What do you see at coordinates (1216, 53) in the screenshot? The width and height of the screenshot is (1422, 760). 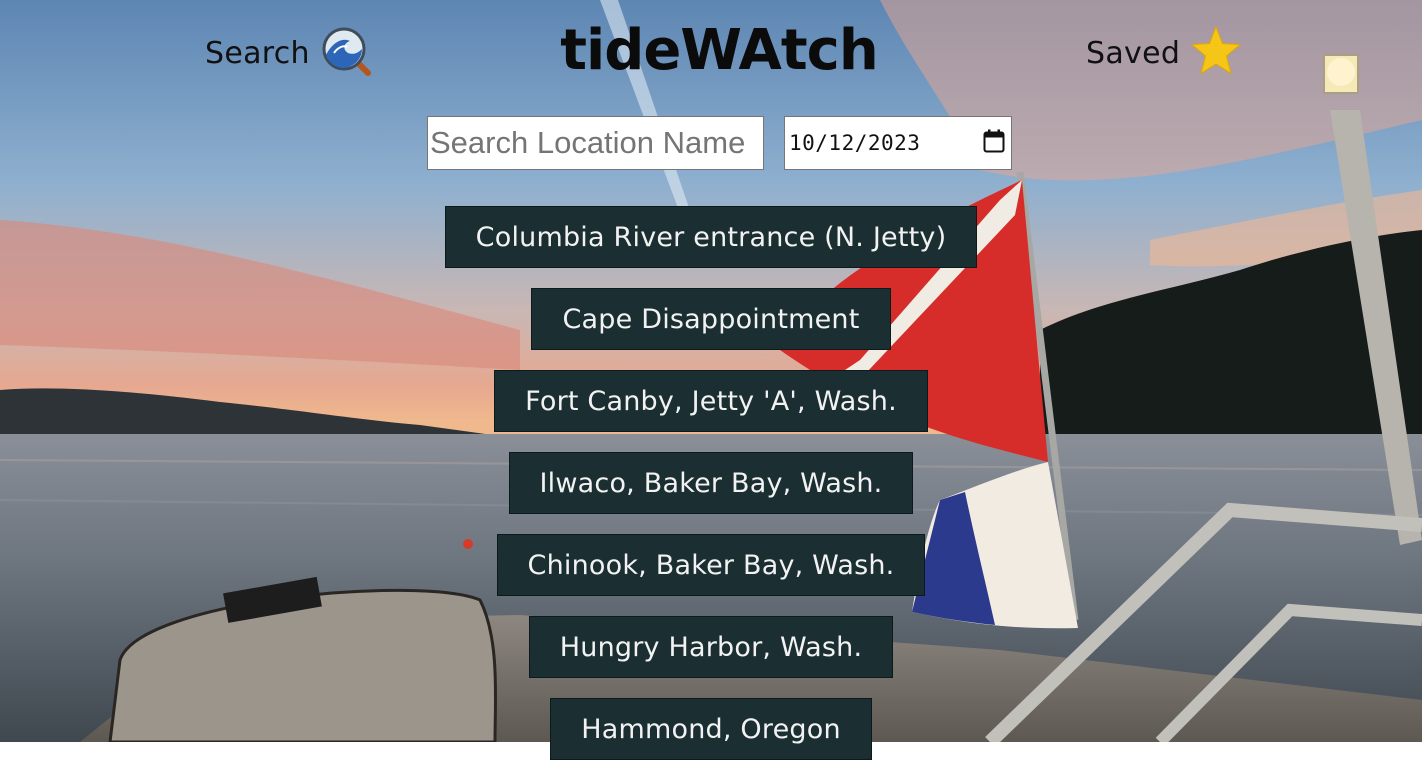 I see `star-icon` at bounding box center [1216, 53].